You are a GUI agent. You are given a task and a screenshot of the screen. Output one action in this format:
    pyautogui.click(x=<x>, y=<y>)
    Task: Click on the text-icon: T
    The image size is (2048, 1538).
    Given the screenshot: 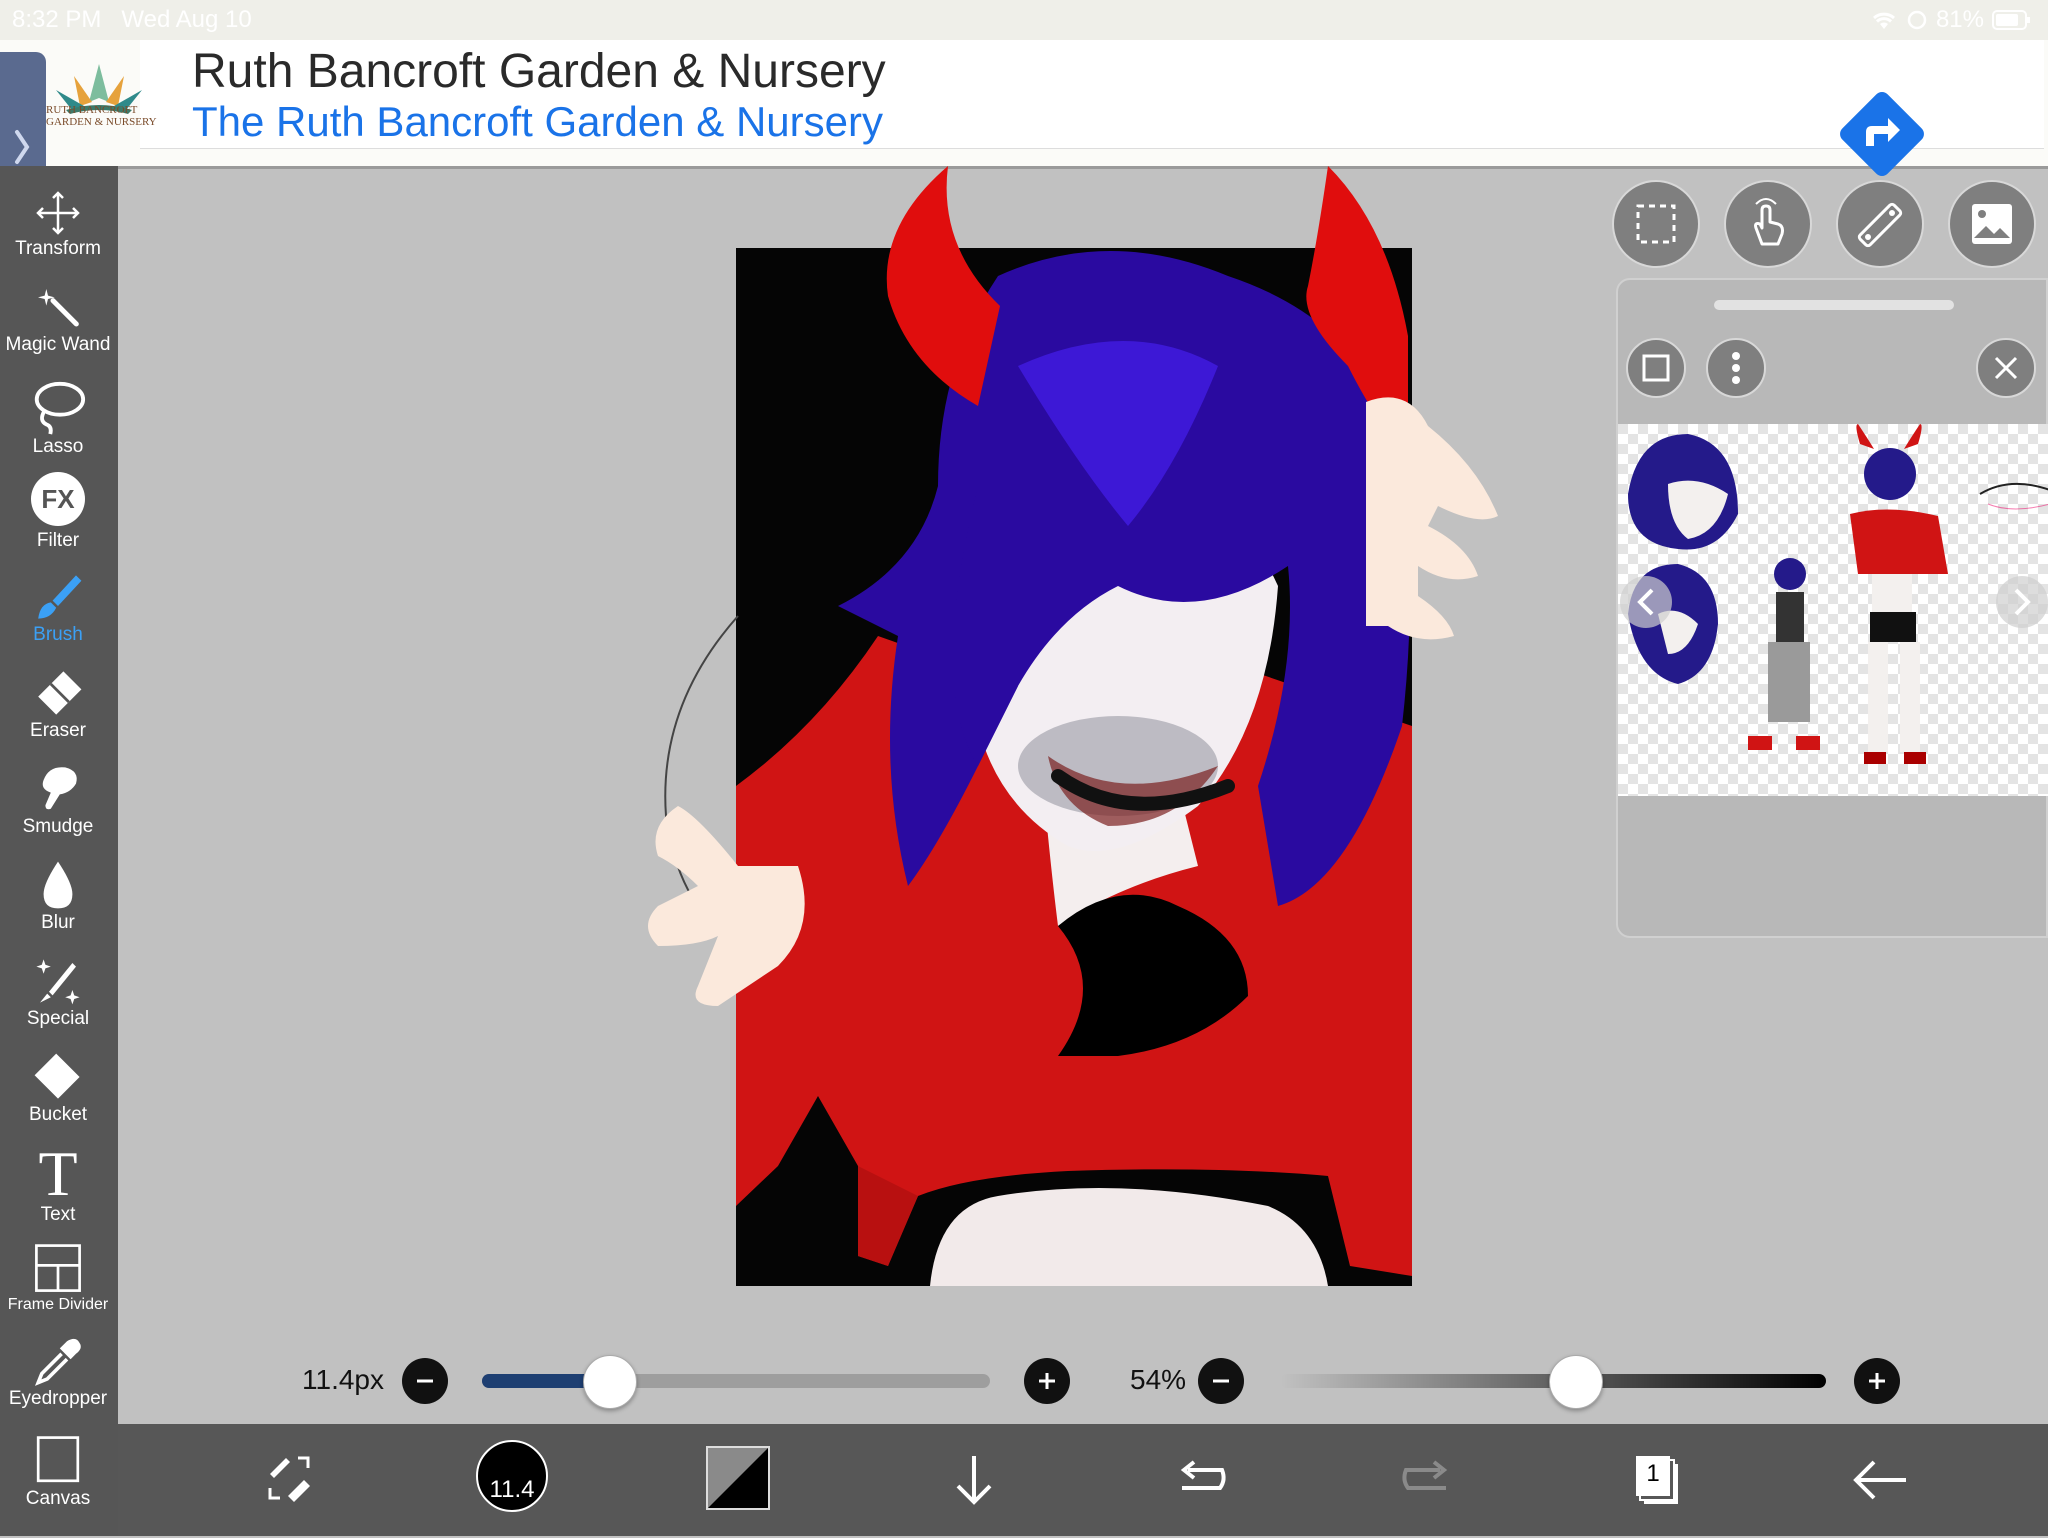 What is the action you would take?
    pyautogui.click(x=58, y=1173)
    